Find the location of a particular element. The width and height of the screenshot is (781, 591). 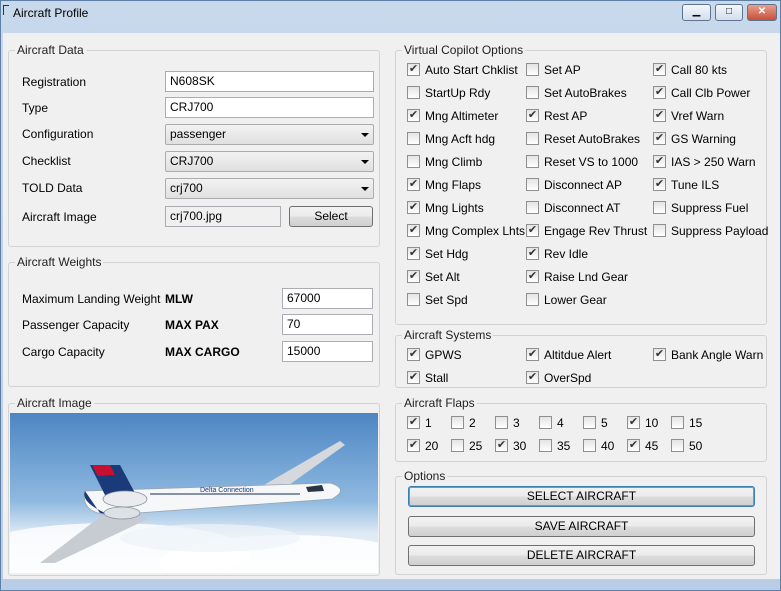

max-pax-label: Passenger Capacity is located at coordinates (76, 325).